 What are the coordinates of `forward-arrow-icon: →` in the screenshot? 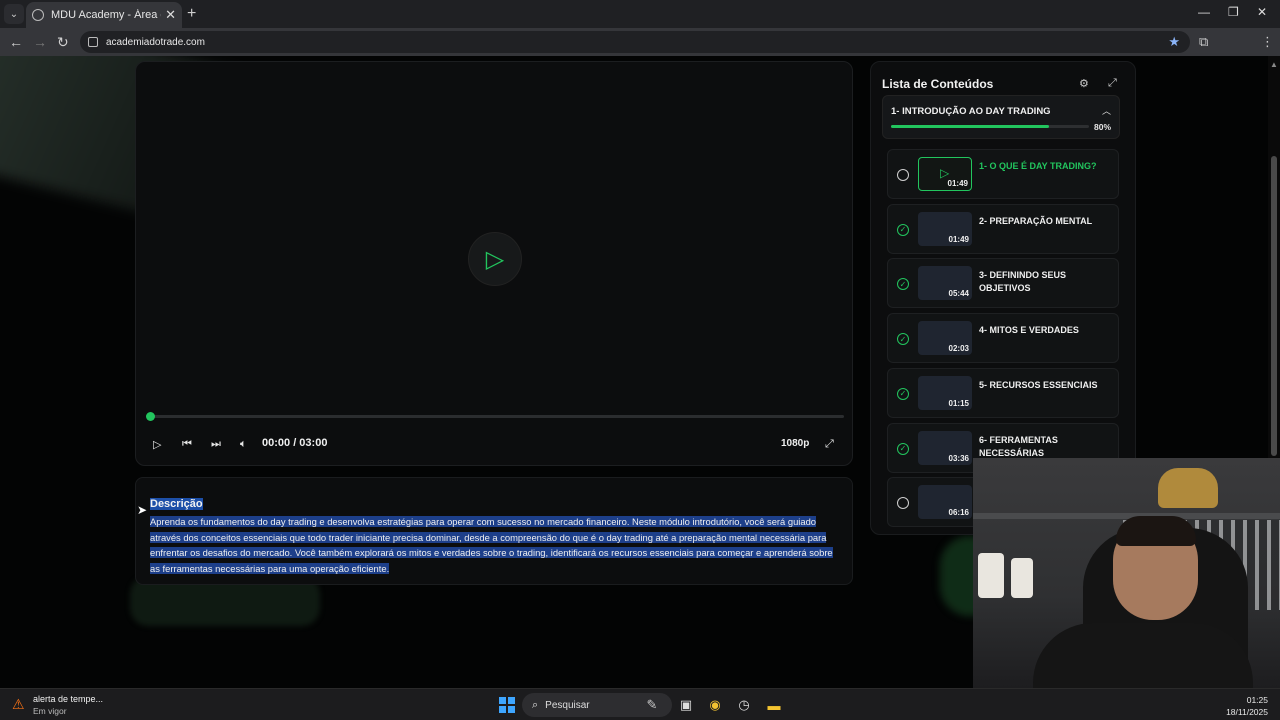 It's located at (40, 42).